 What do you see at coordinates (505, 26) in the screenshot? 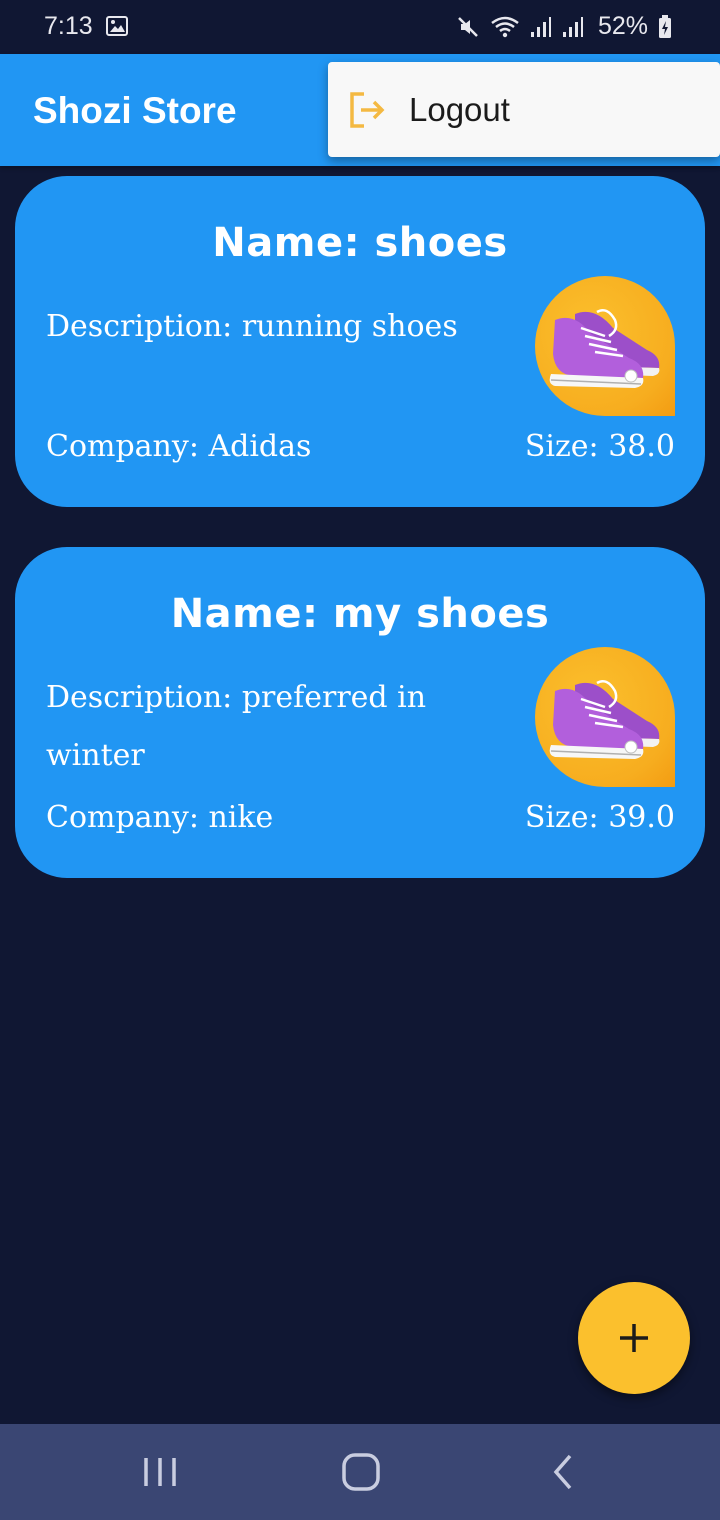
I see `wifi-icon` at bounding box center [505, 26].